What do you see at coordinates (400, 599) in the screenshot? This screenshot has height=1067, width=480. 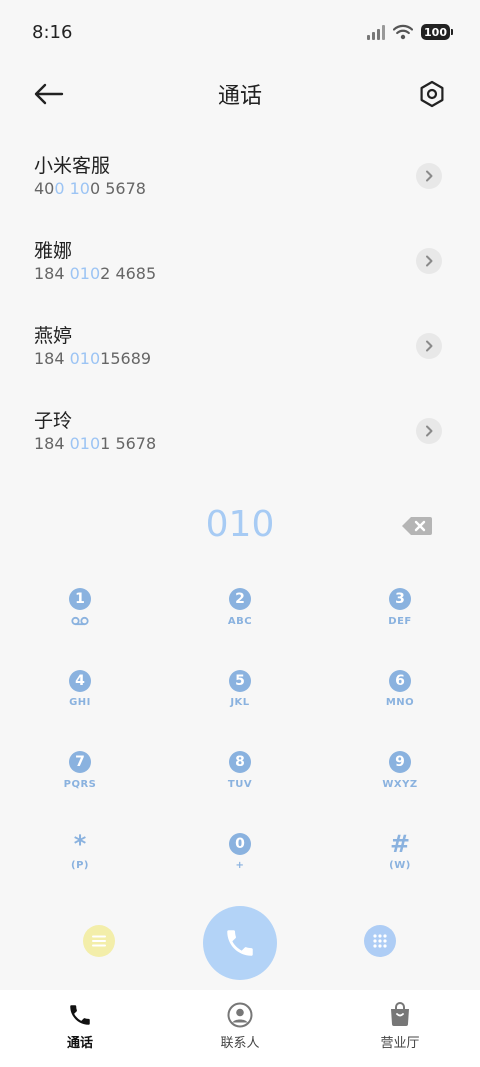 I see `key-digit: 3` at bounding box center [400, 599].